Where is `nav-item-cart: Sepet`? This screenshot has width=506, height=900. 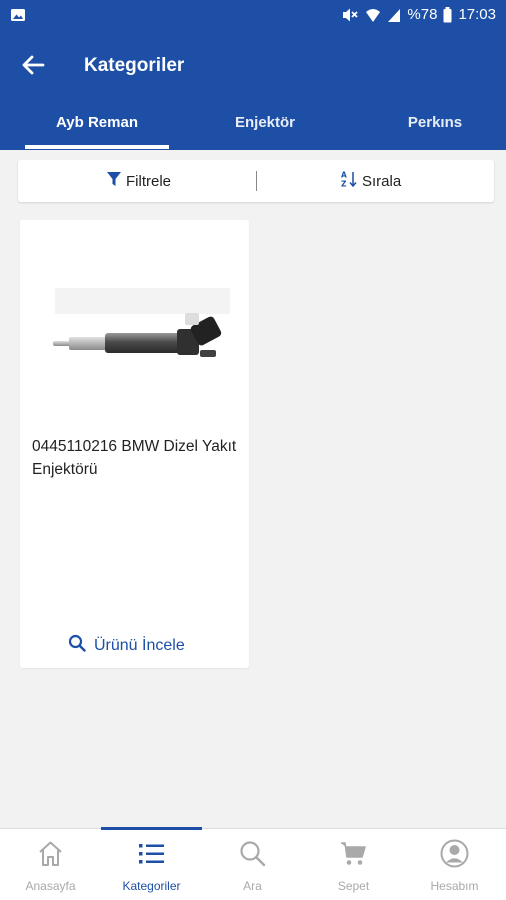 nav-item-cart: Sepet is located at coordinates (353, 864).